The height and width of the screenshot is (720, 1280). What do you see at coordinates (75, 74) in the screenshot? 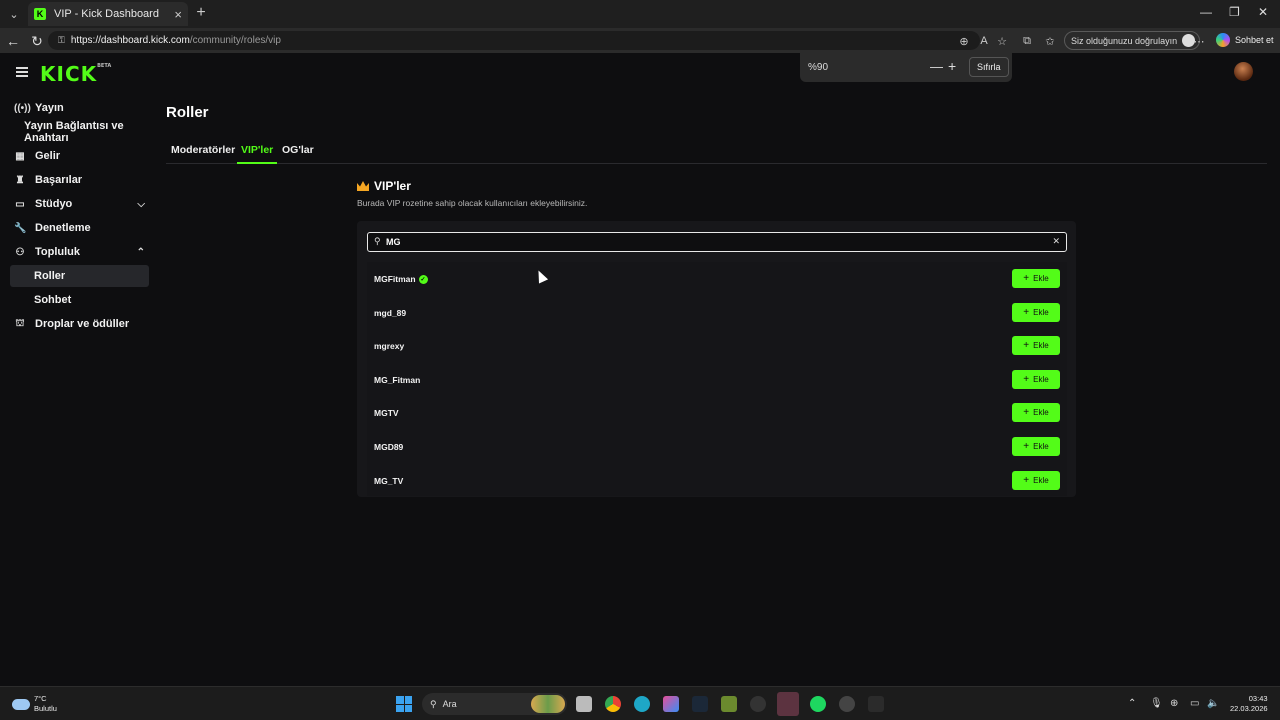
I see `kick-logo: KICKBETA` at bounding box center [75, 74].